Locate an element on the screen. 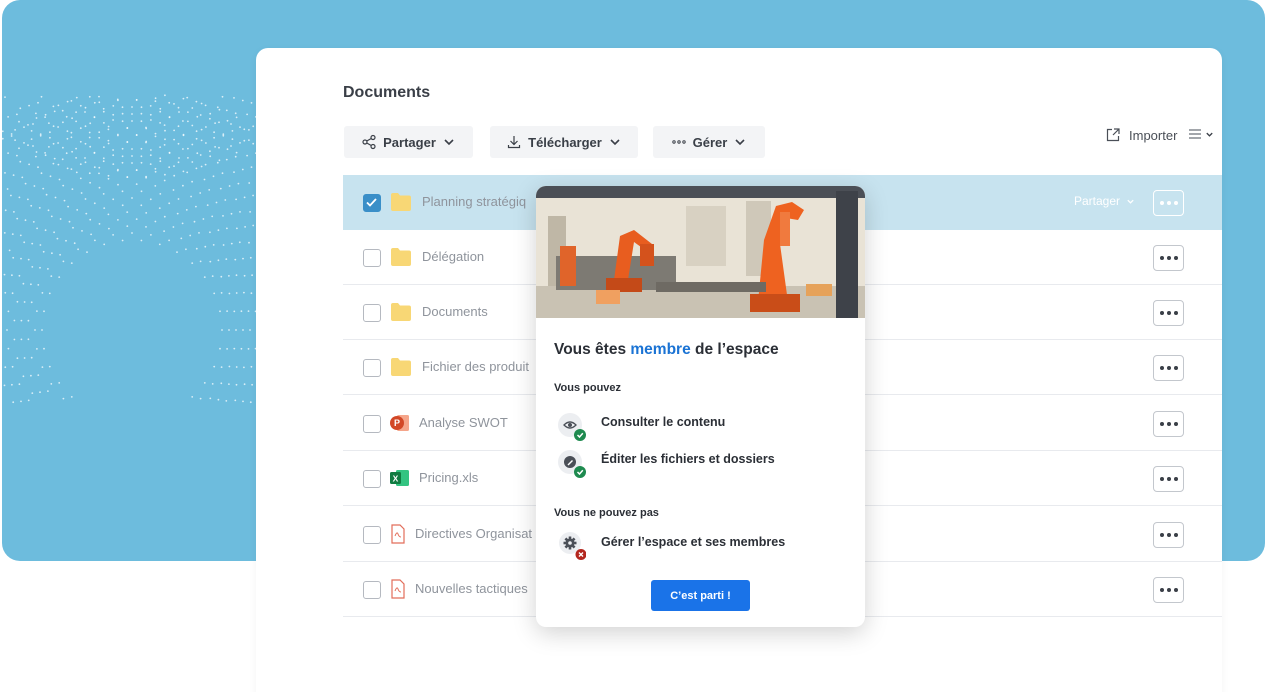  permission-label: Éditer les fichiers et dossiers is located at coordinates (688, 459).